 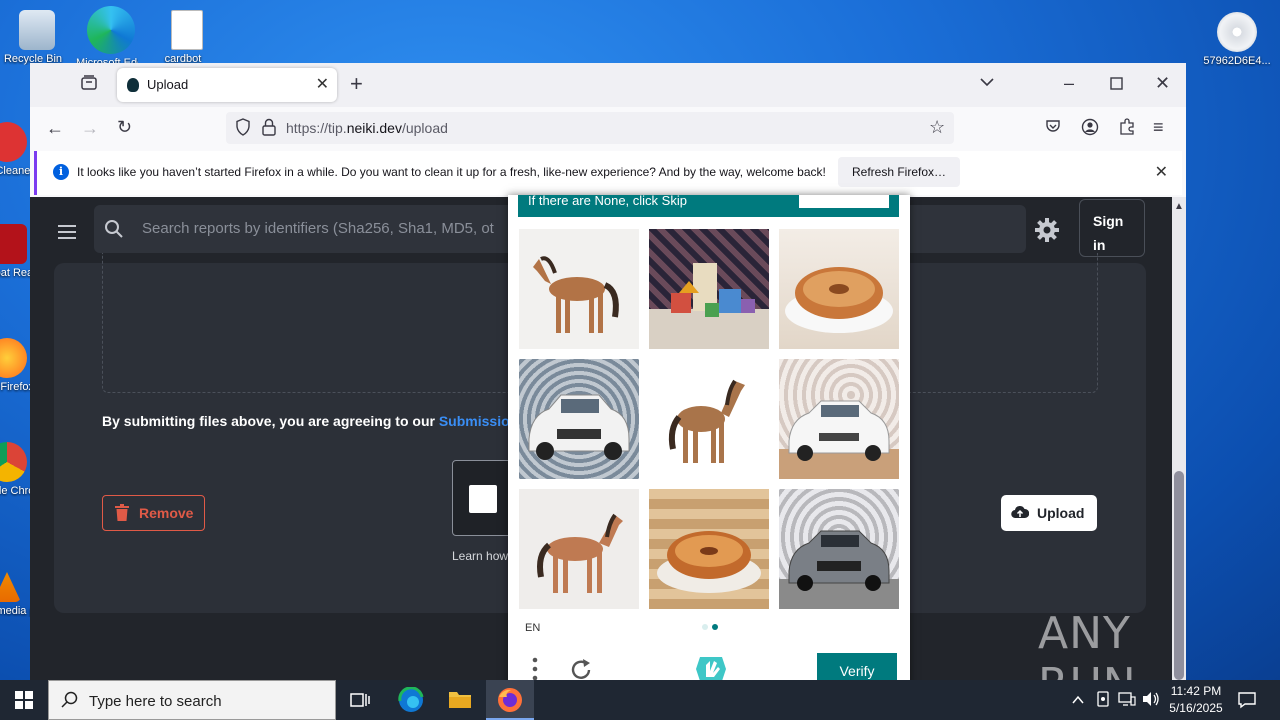 I want to click on notifications-icon, so click(x=1247, y=702).